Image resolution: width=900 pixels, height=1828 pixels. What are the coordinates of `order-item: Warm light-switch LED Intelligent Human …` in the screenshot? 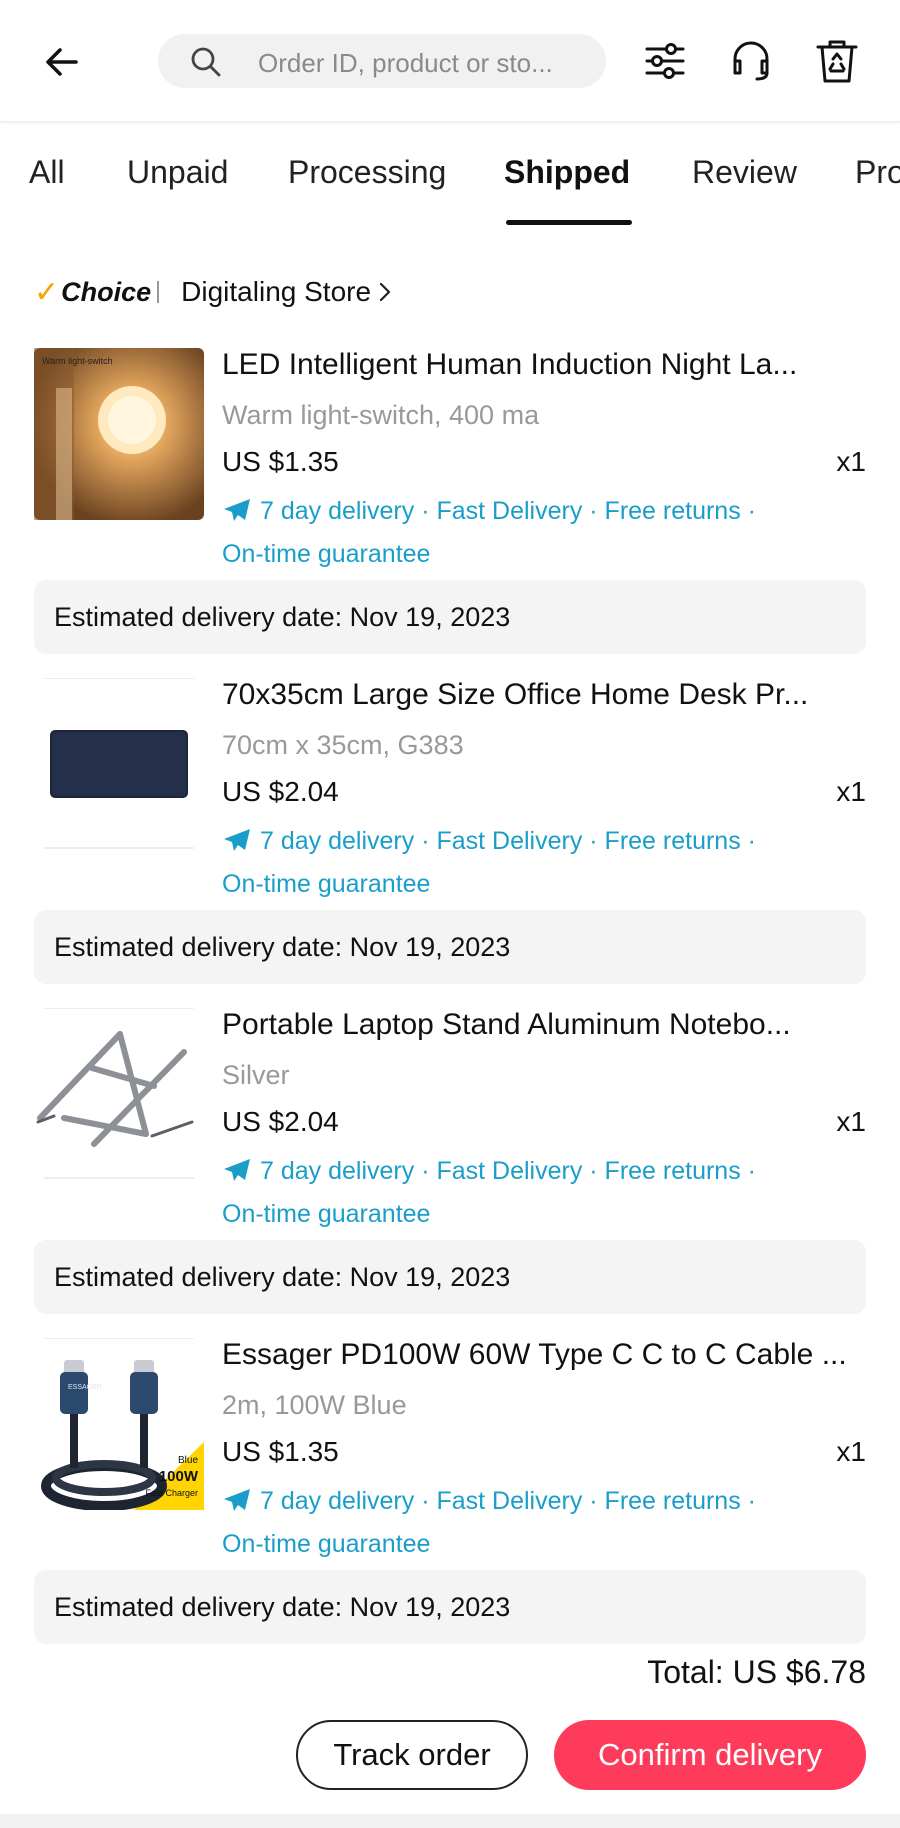 It's located at (450, 463).